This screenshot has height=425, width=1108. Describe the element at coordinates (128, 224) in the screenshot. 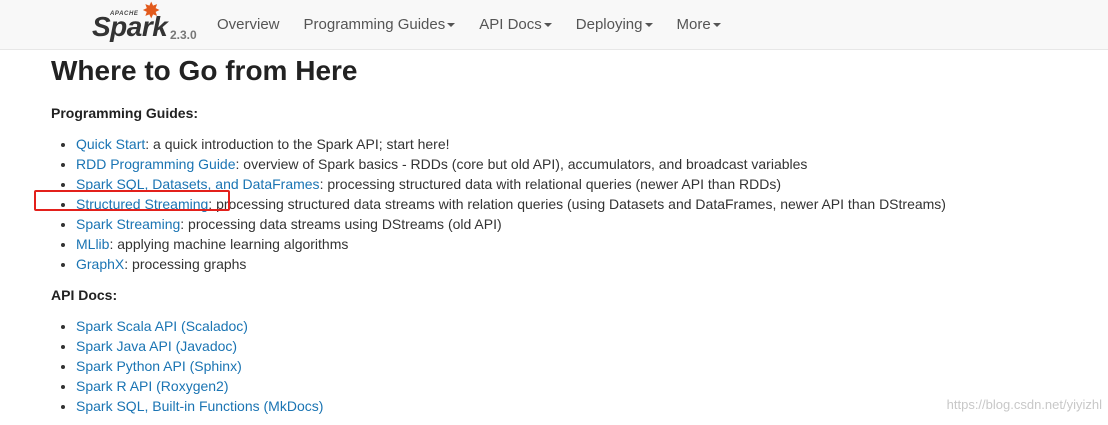

I see `spark-streaming-link: Spark Streaming` at that location.